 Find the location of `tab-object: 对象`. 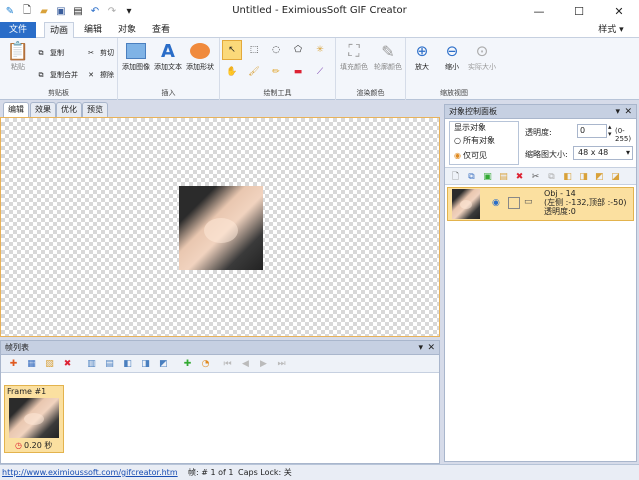

tab-object: 对象 is located at coordinates (127, 30).